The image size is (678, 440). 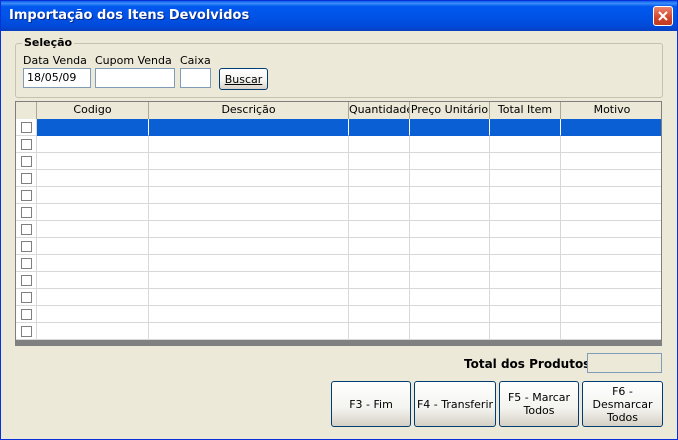 I want to click on register-input, so click(x=195, y=78).